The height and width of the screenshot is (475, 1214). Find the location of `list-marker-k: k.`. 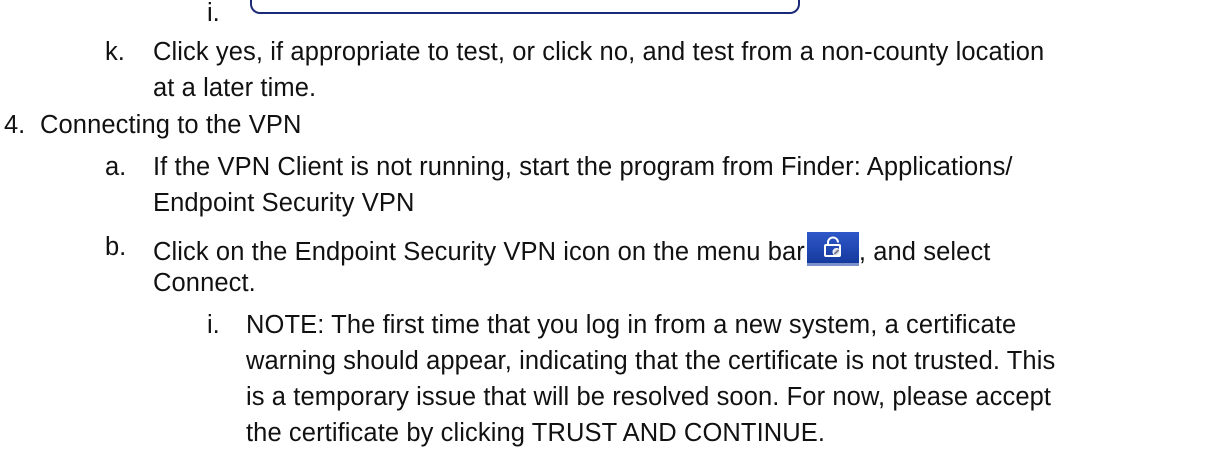

list-marker-k: k. is located at coordinates (115, 52).